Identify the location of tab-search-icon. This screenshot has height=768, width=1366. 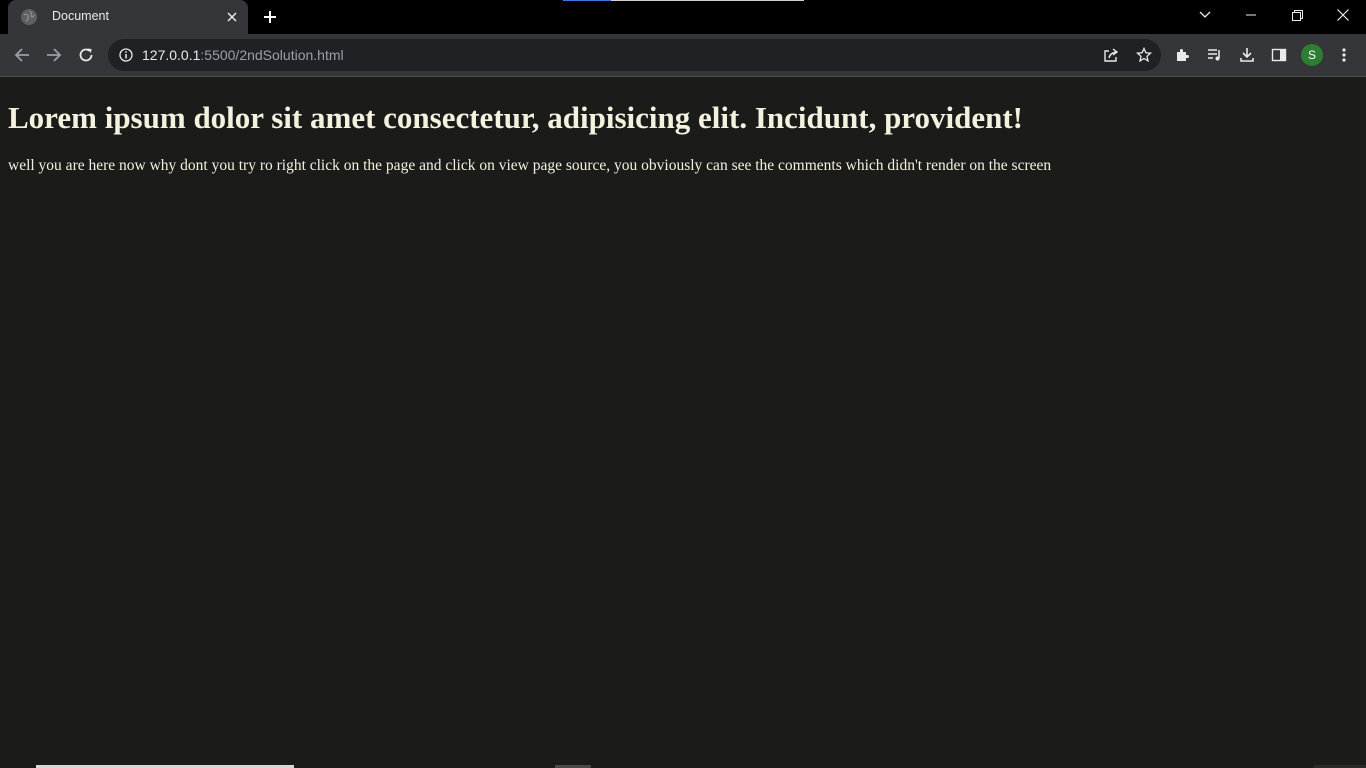
(1205, 15).